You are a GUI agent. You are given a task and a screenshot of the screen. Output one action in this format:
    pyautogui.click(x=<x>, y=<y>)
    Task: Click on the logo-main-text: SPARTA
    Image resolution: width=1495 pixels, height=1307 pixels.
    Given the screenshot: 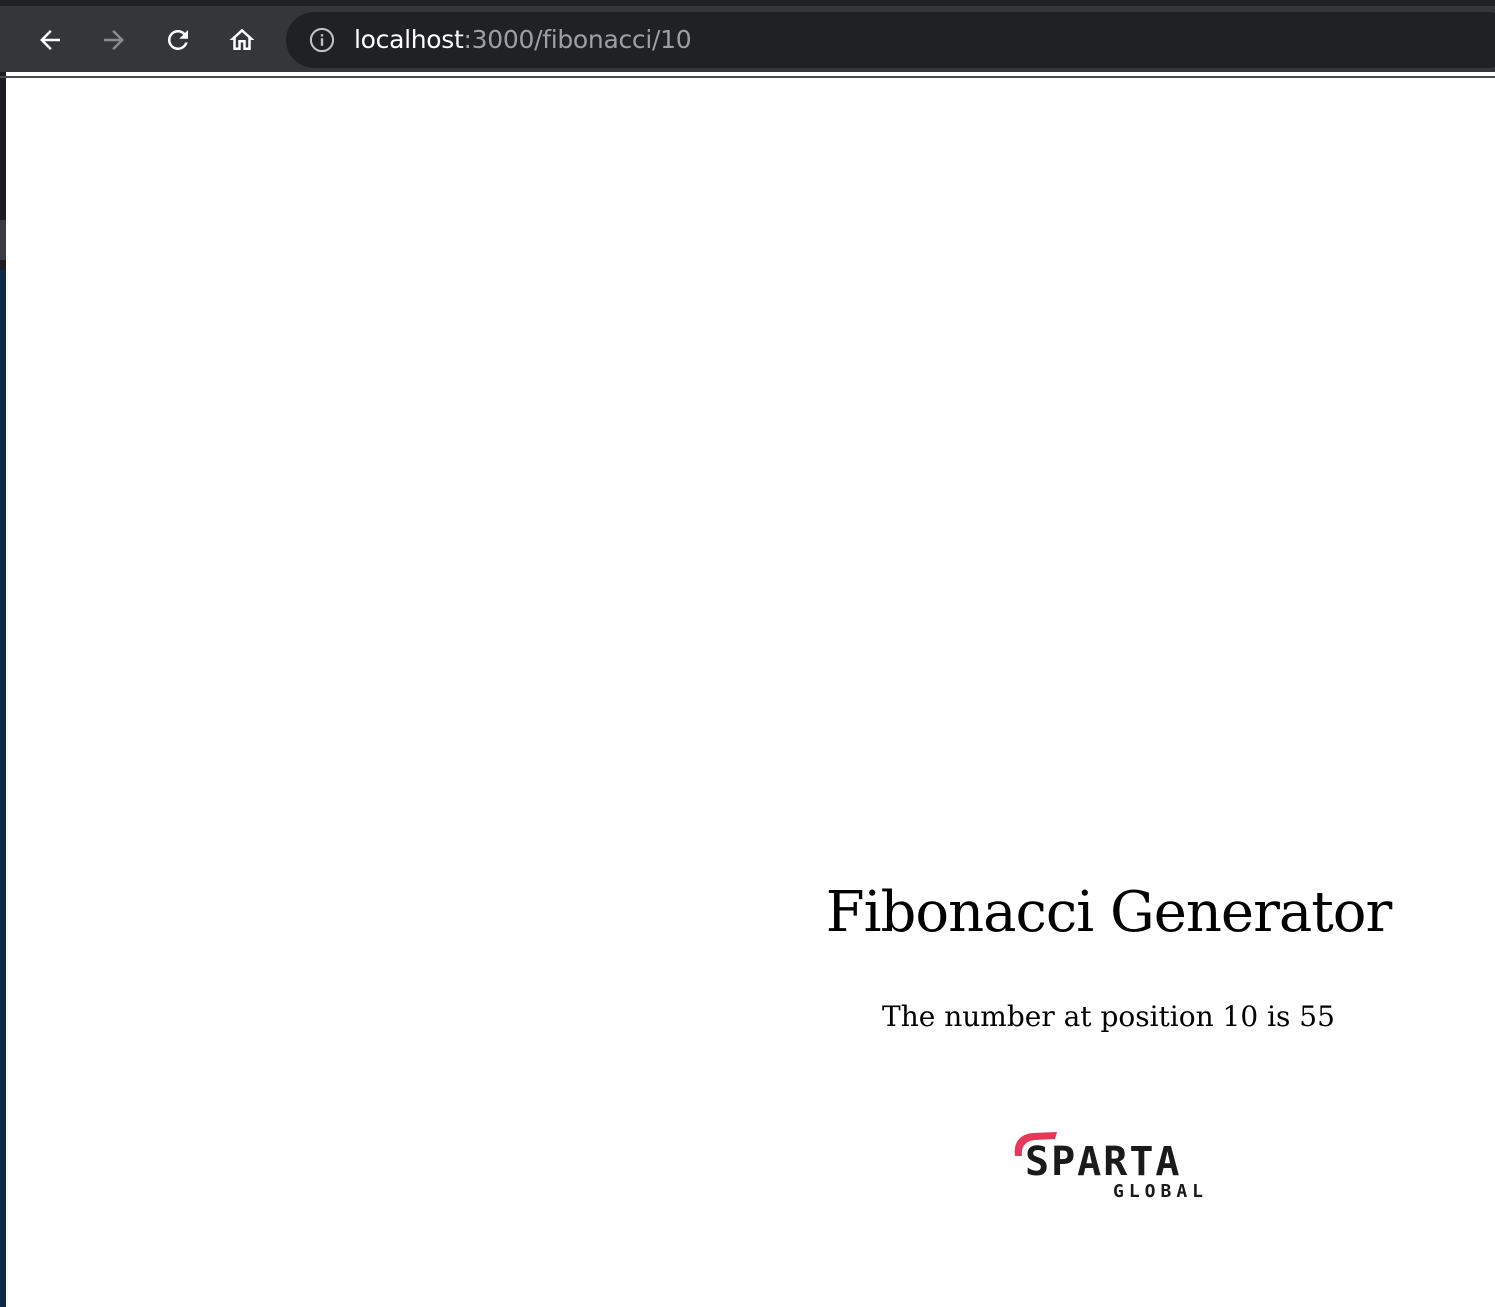 What is the action you would take?
    pyautogui.click(x=1103, y=1162)
    